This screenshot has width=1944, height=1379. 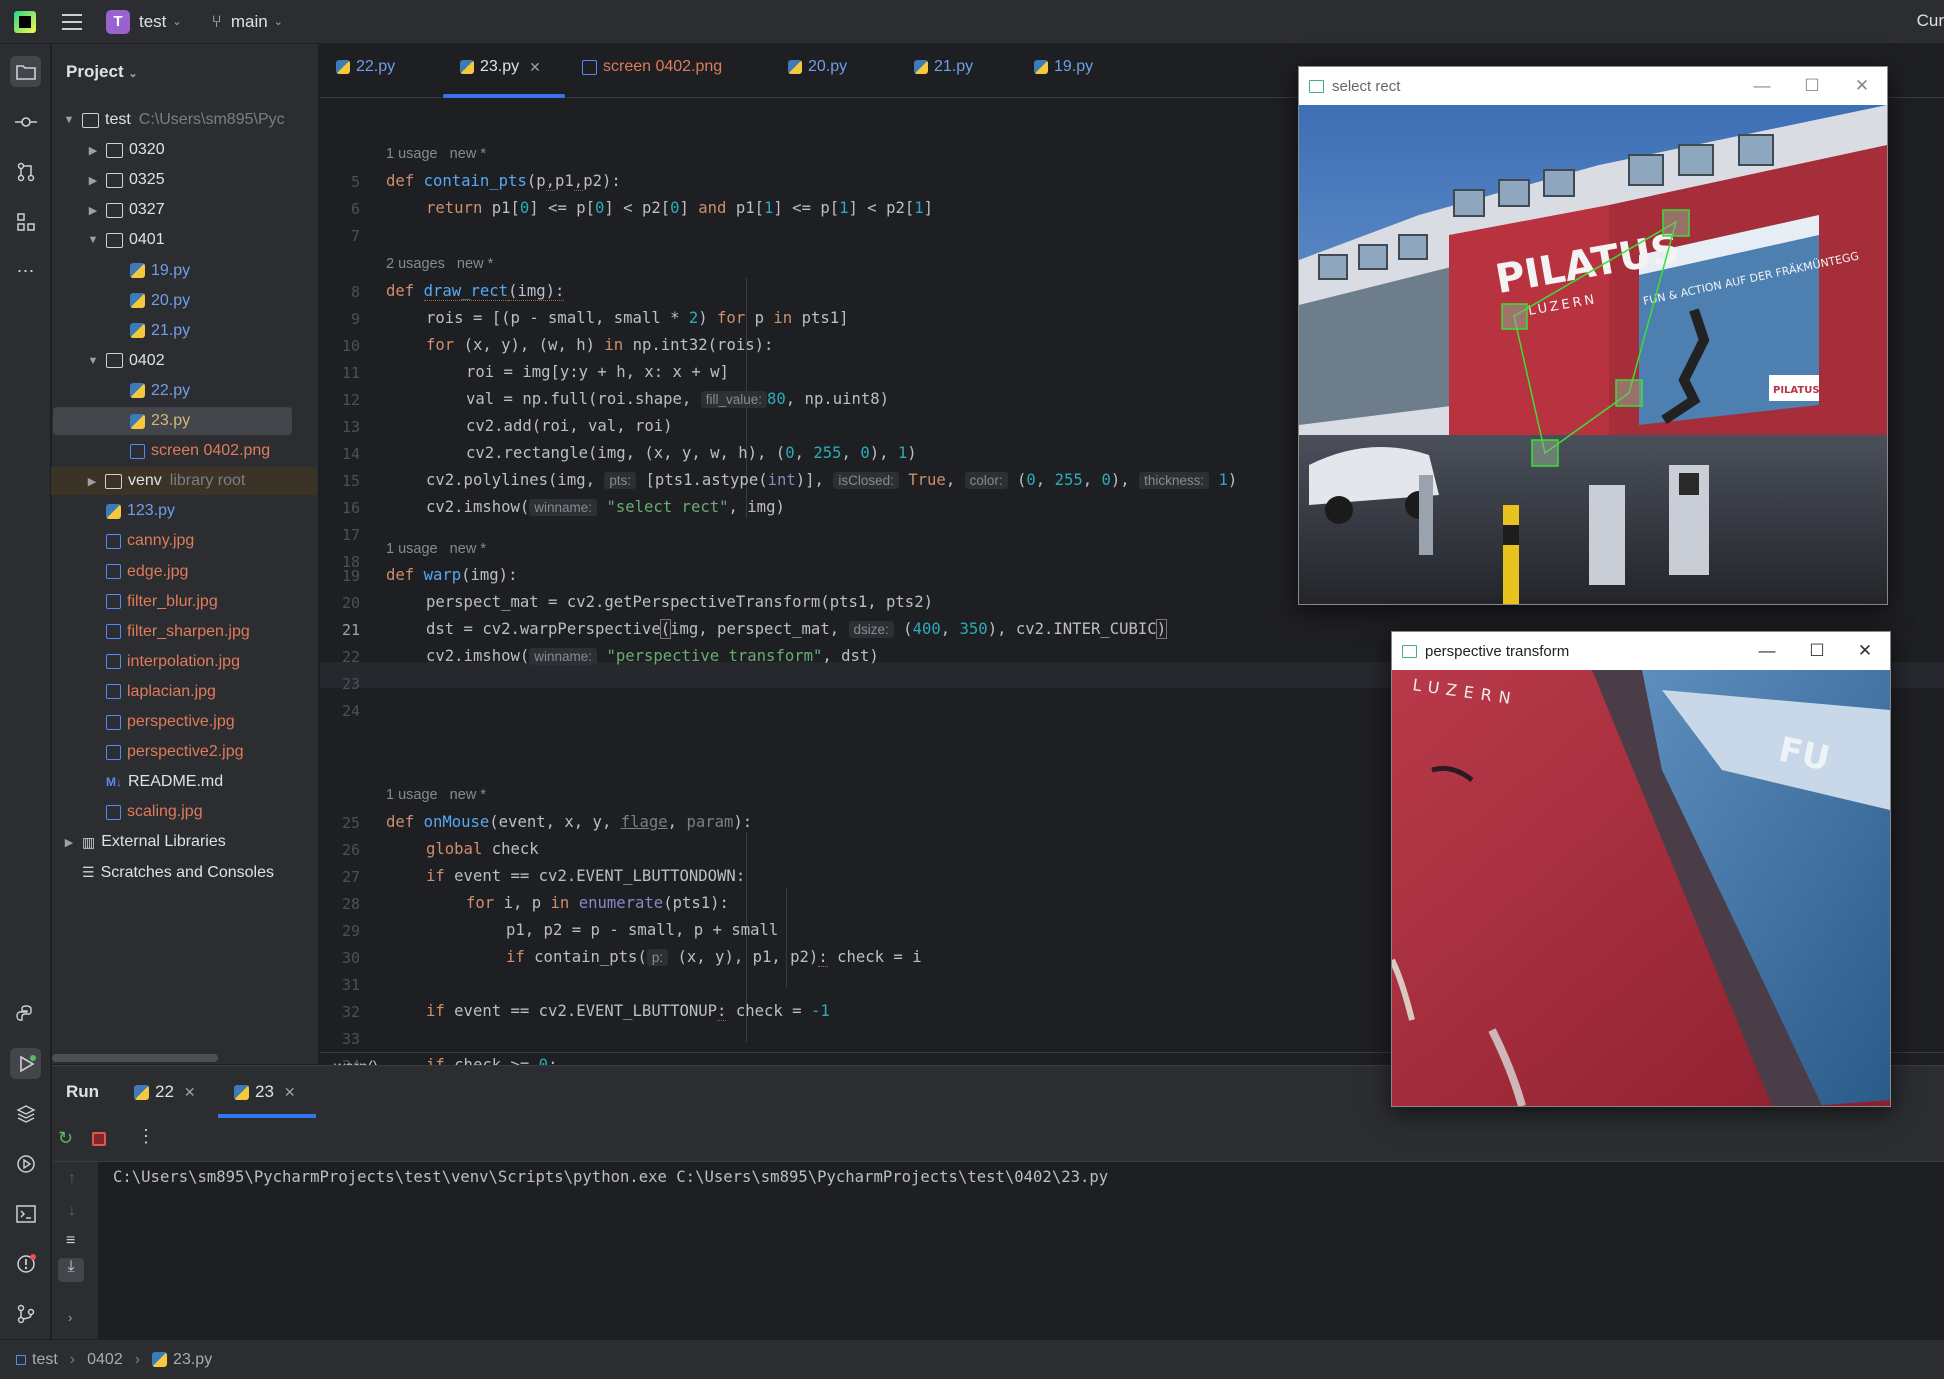 I want to click on editor-tab-label: 22.py, so click(x=376, y=66).